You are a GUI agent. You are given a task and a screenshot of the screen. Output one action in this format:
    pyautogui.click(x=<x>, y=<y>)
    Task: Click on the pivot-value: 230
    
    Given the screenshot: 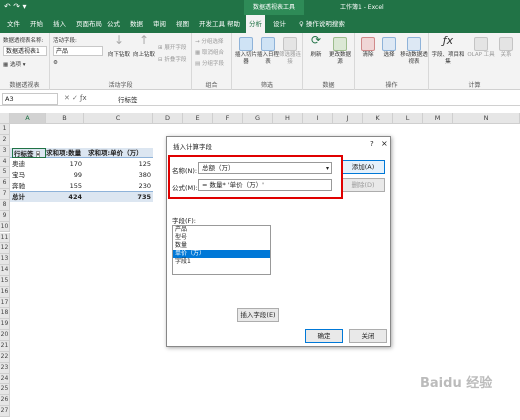 What is the action you would take?
    pyautogui.click(x=117, y=186)
    